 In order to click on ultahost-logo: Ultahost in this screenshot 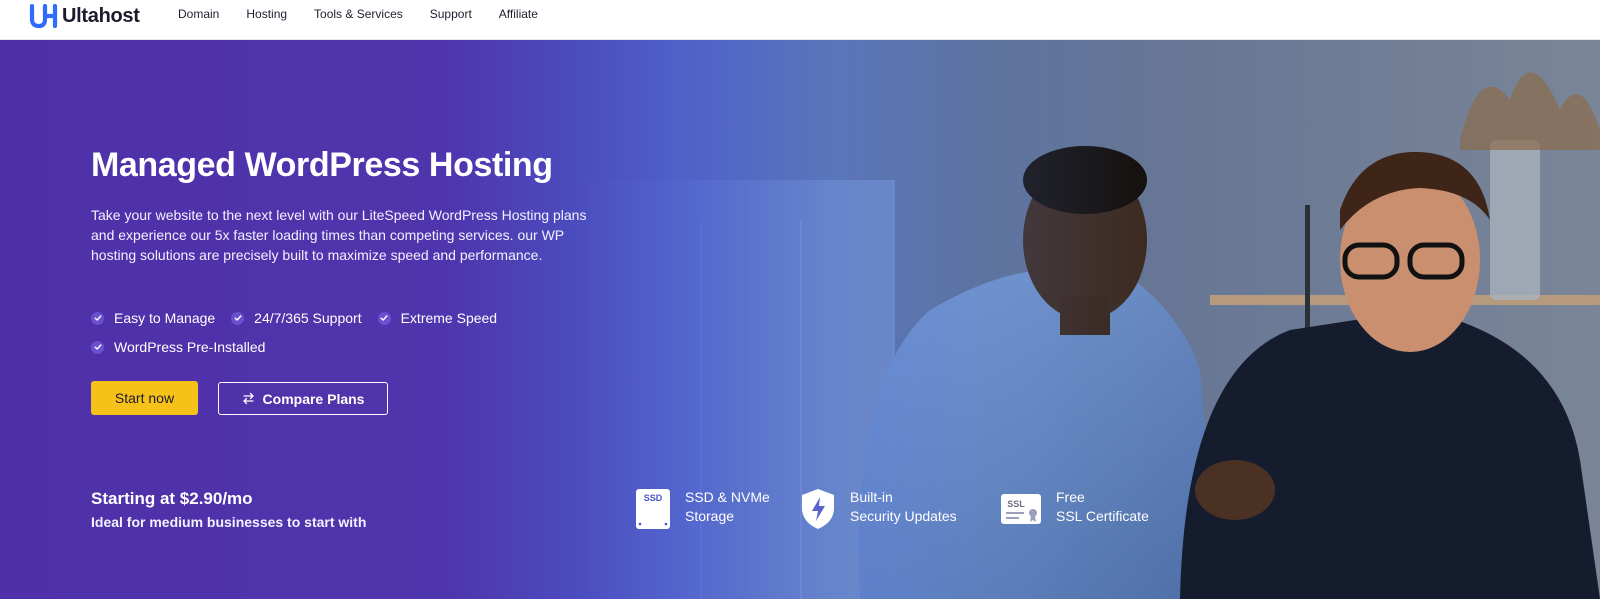, I will do `click(84, 16)`.